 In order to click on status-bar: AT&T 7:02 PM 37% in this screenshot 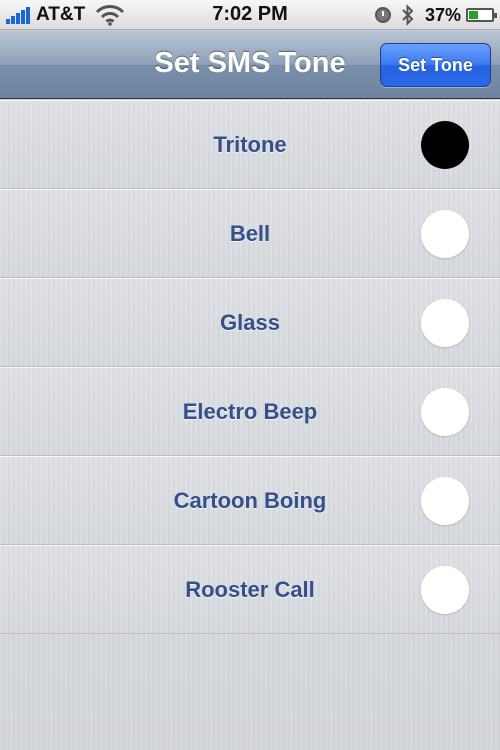, I will do `click(250, 15)`.